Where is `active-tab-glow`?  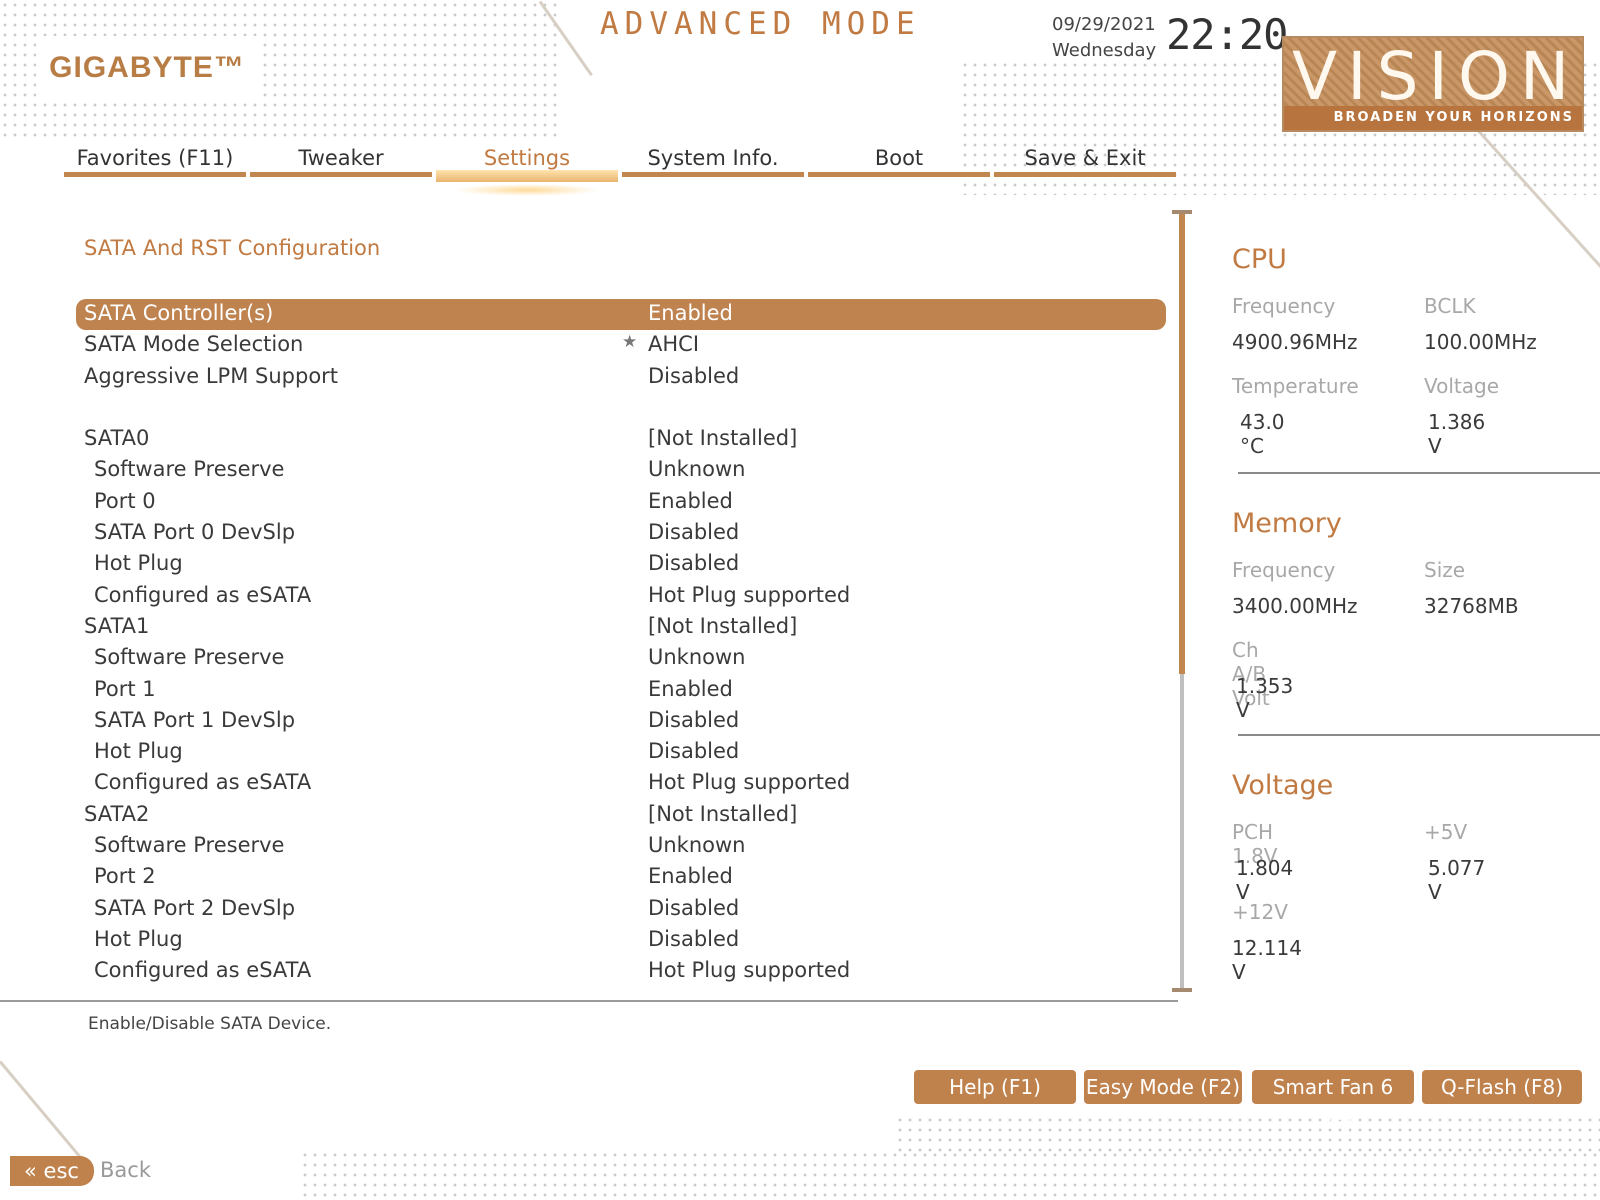 active-tab-glow is located at coordinates (527, 190).